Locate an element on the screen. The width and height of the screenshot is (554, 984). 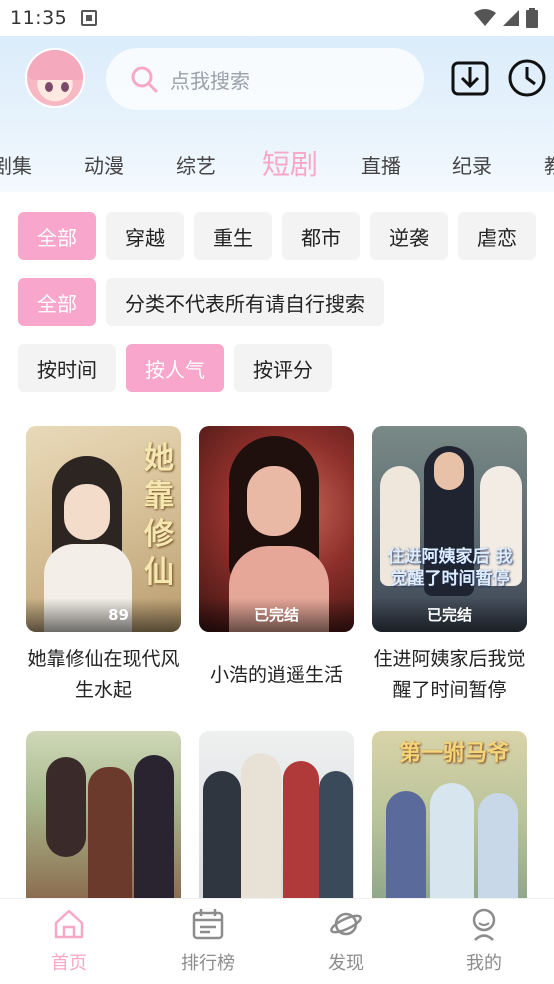
score-badge: 89 is located at coordinates (103, 615).